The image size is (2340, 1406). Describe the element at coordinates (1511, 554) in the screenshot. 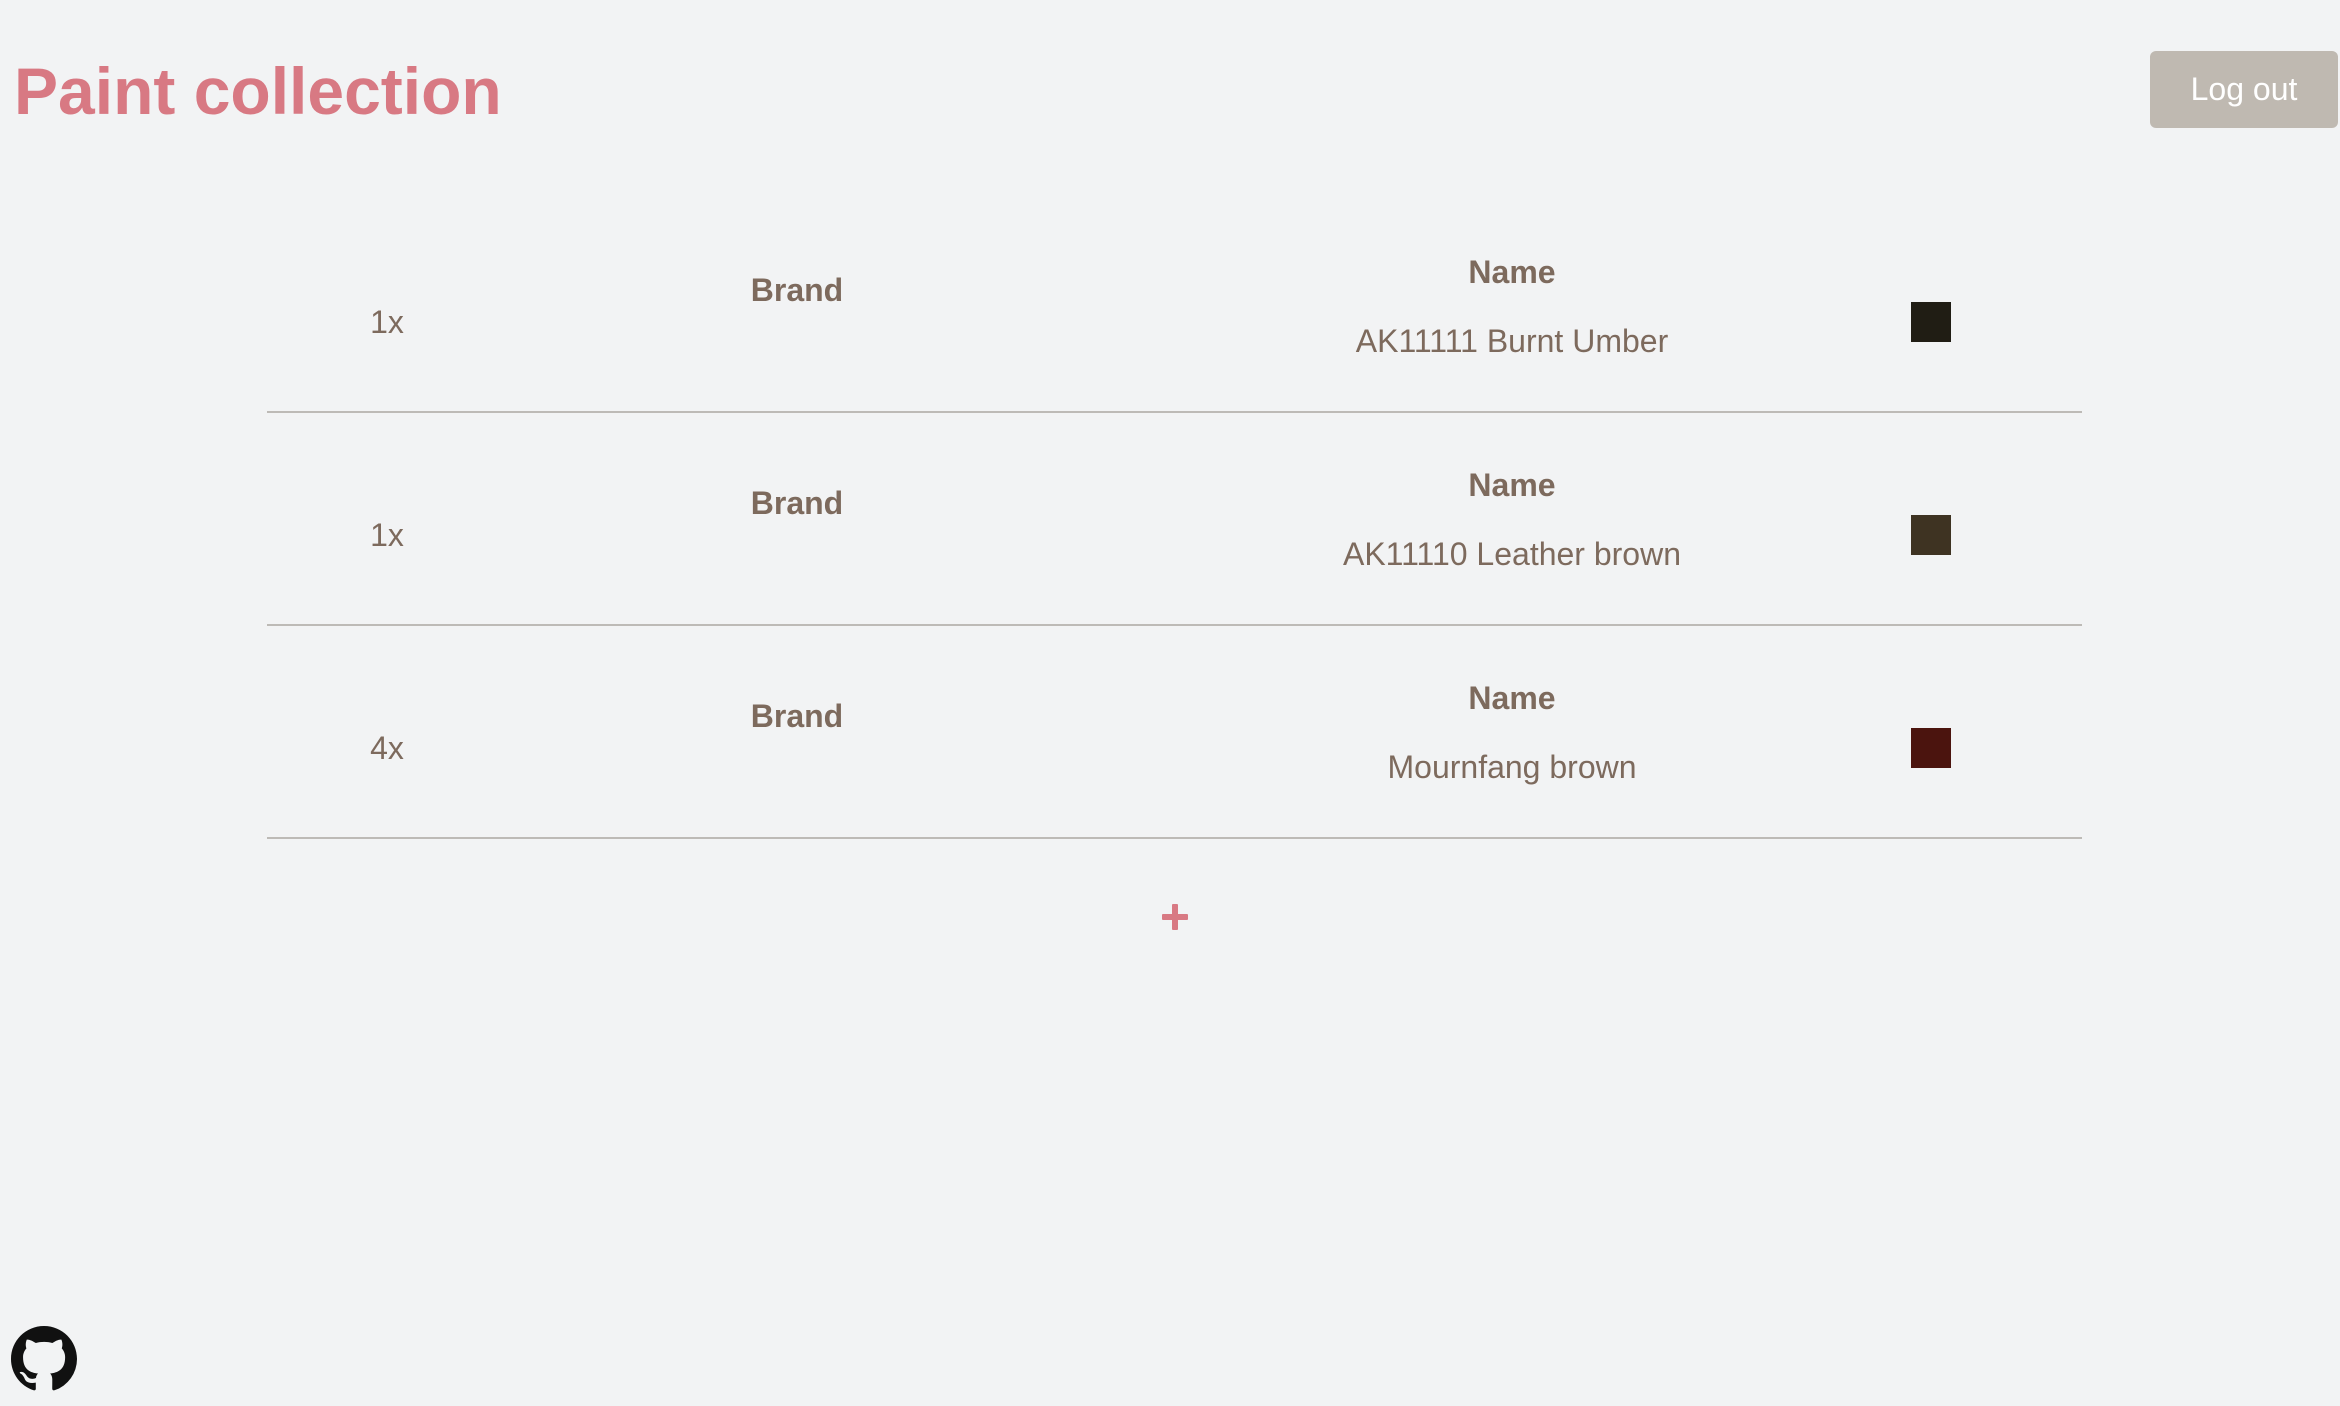

I see `paint-name: AK11110 Leather brown` at that location.